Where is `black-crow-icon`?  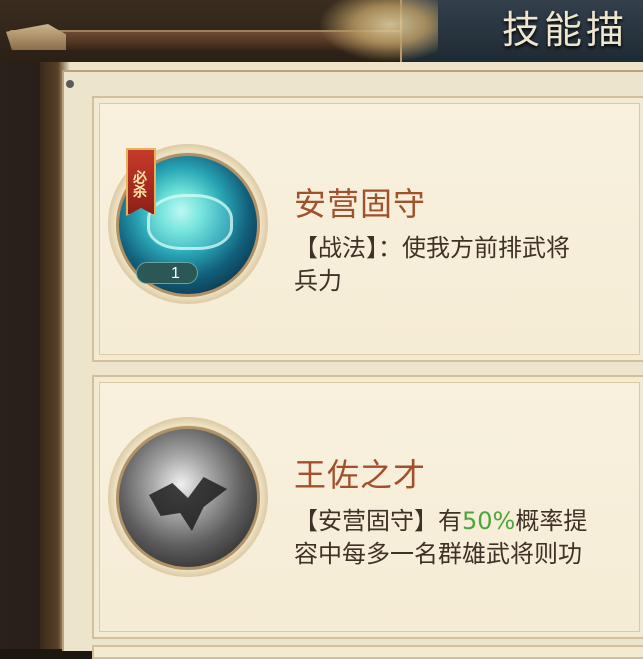 black-crow-icon is located at coordinates (188, 498).